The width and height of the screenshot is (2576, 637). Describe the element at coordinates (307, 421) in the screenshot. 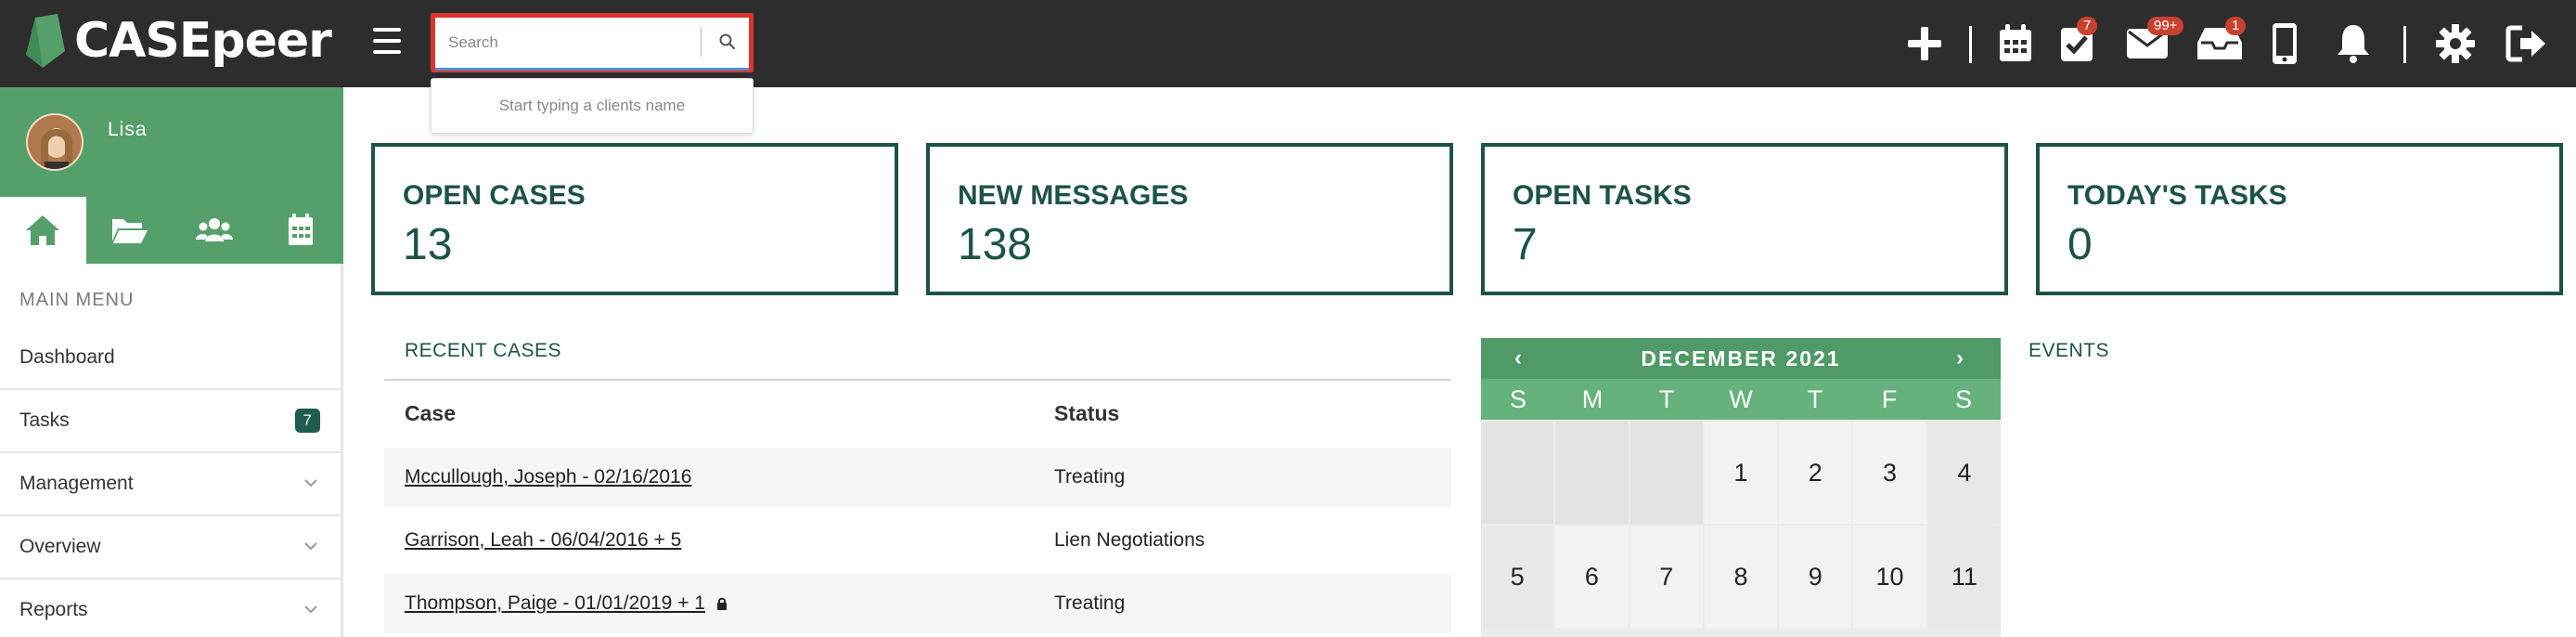

I see `tasks-count-badge: 7` at that location.